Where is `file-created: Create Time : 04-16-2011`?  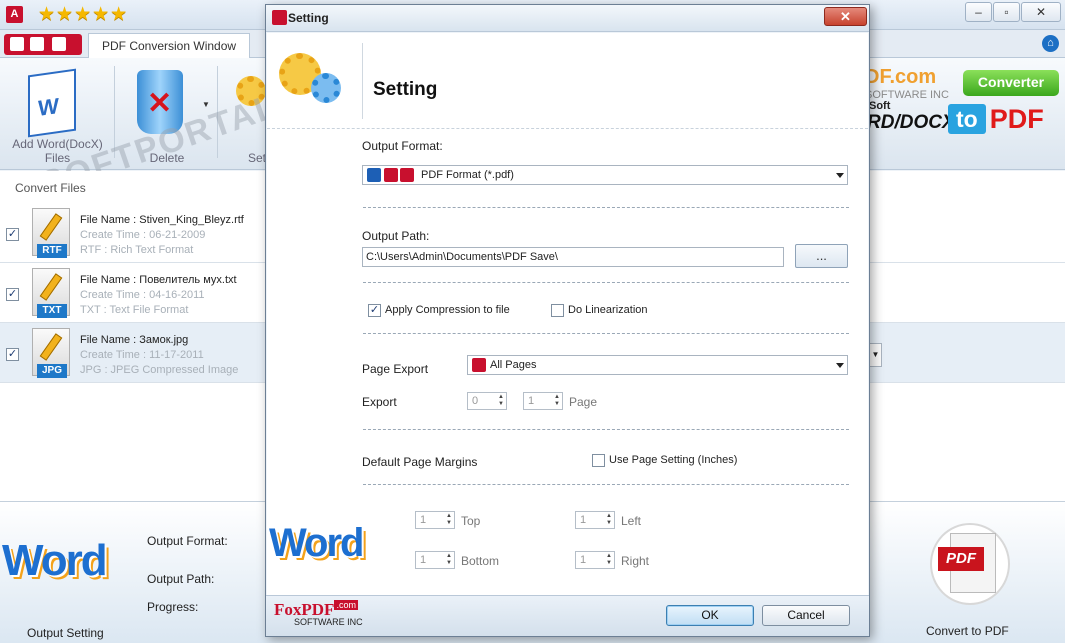 file-created: Create Time : 04-16-2011 is located at coordinates (142, 295).